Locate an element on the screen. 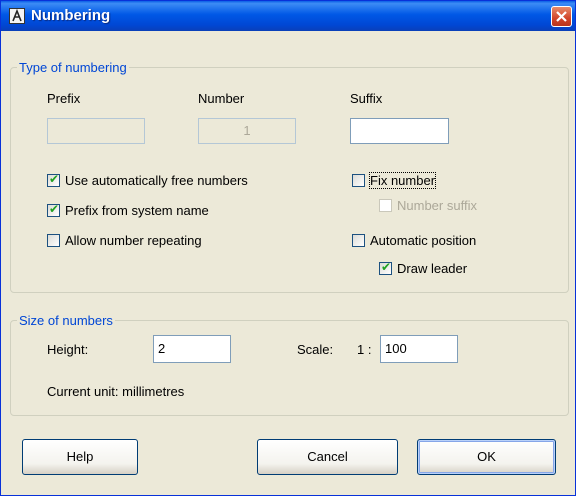 This screenshot has width=576, height=496. fix-number-label: Fix number is located at coordinates (402, 180).